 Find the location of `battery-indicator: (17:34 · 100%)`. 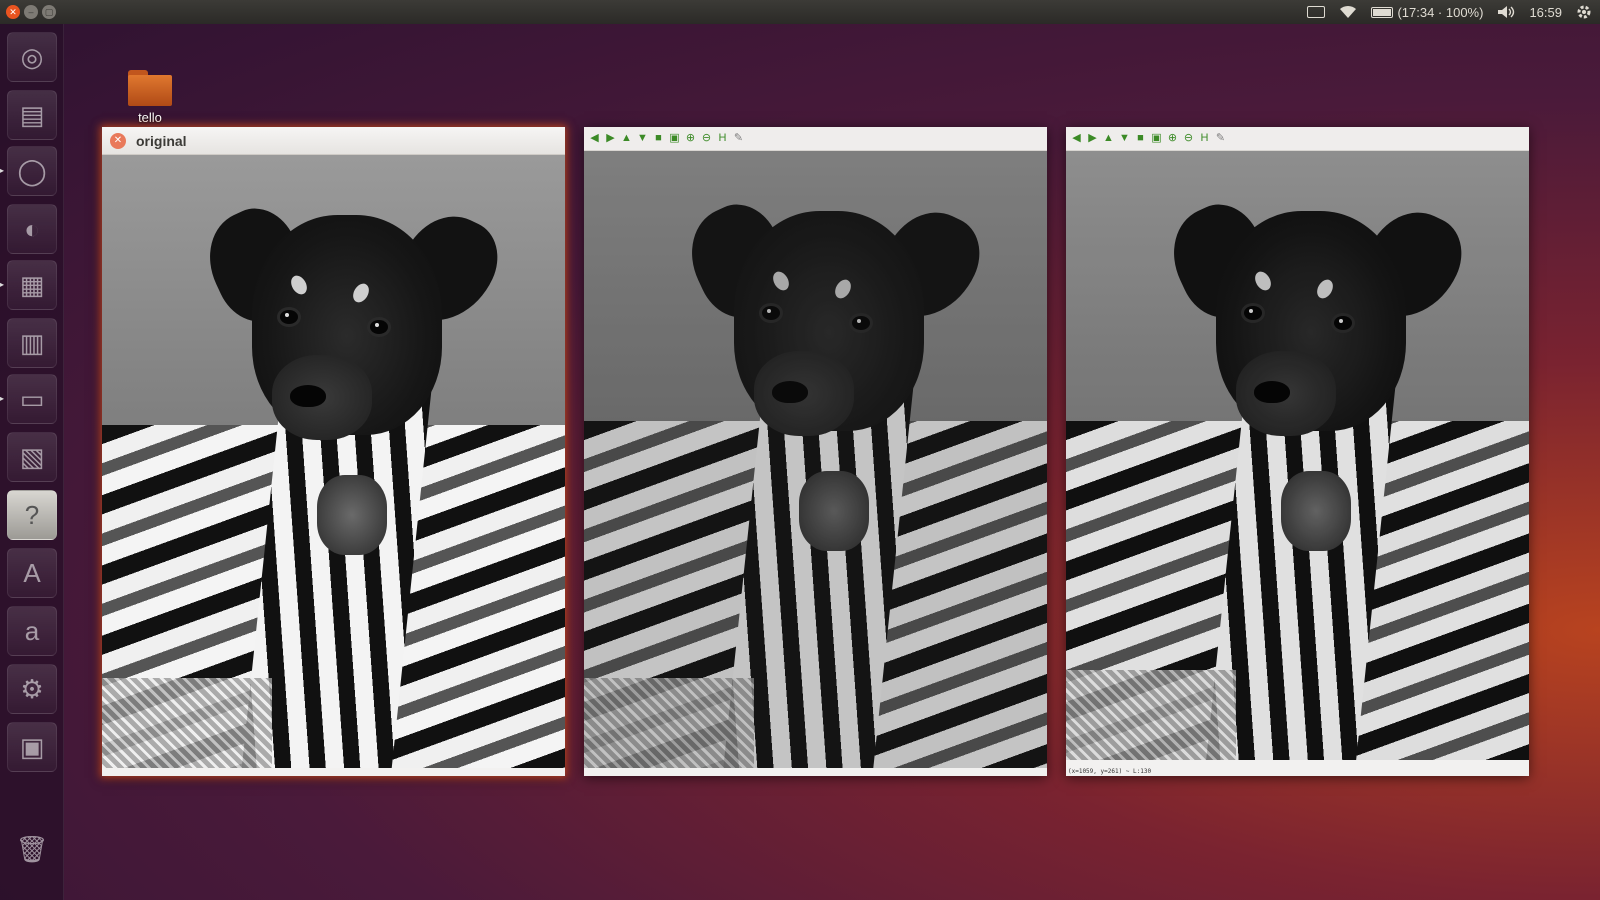

battery-indicator: (17:34 · 100%) is located at coordinates (1427, 12).